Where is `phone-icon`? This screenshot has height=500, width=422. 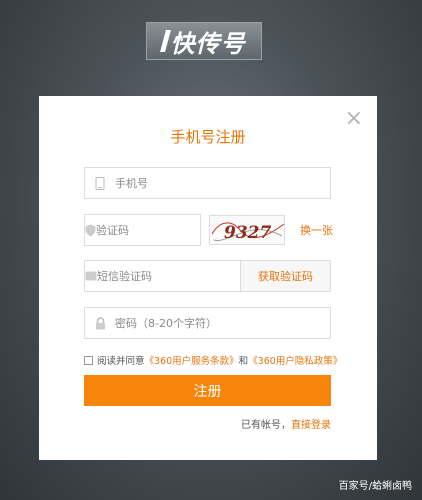 phone-icon is located at coordinates (100, 183).